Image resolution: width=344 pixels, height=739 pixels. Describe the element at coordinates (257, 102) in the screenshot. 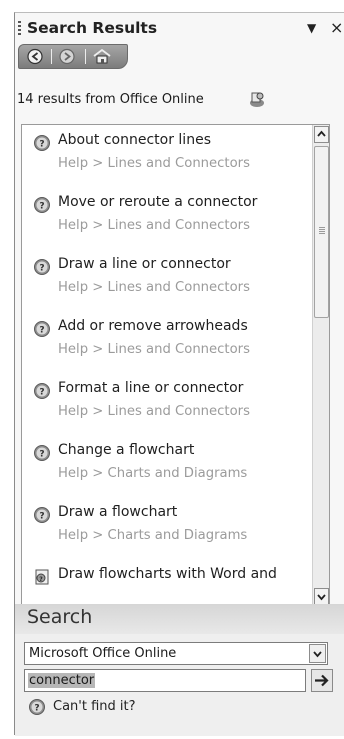

I see `office-online-icon` at that location.